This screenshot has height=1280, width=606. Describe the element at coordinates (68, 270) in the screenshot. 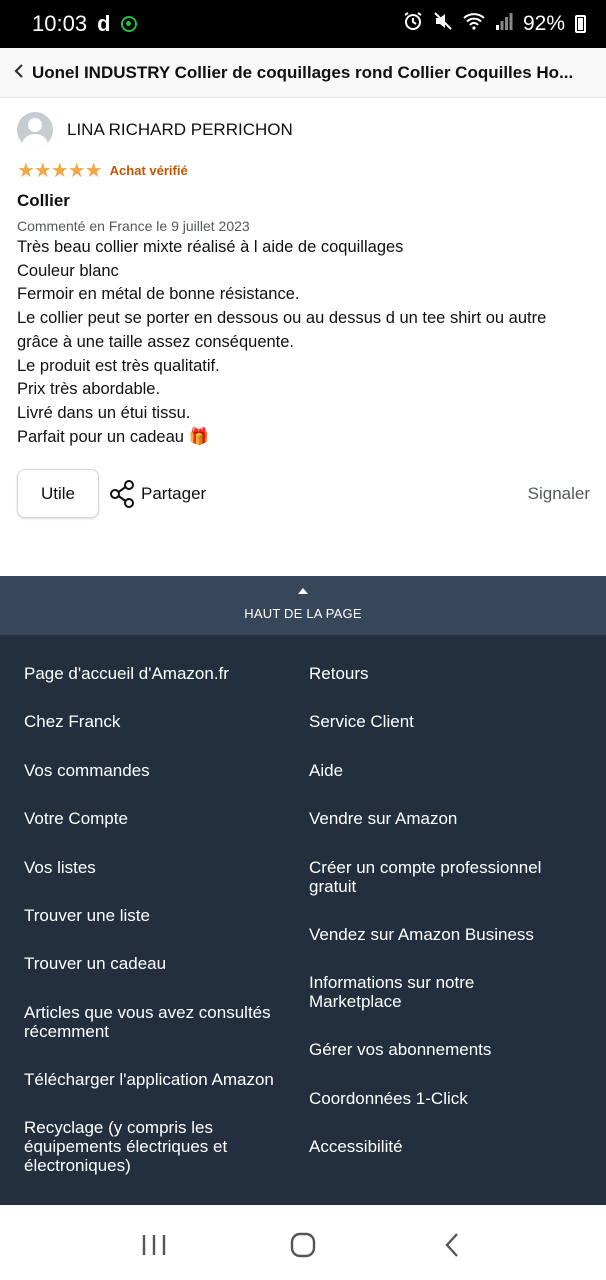

I see `review-line: Couleur blanc` at that location.